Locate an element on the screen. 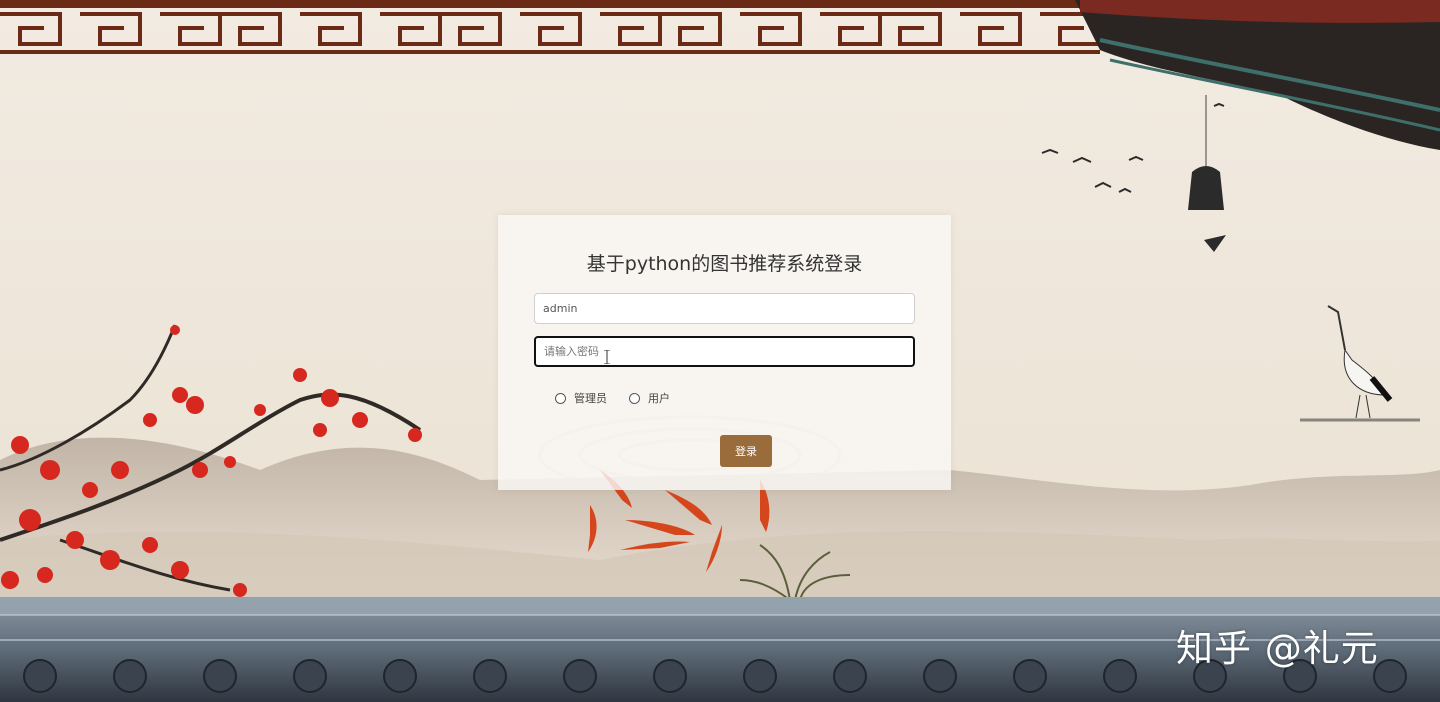 The image size is (1440, 702). role-label: 管理员 is located at coordinates (590, 398).